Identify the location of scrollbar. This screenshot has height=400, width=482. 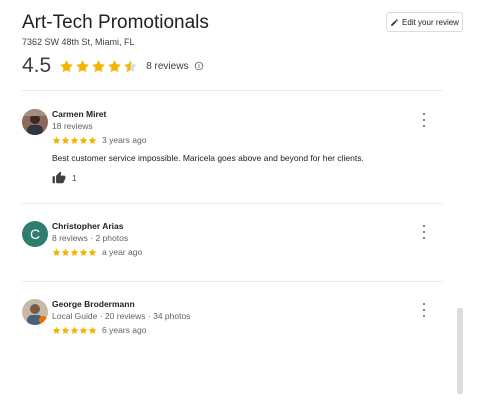
(460, 351).